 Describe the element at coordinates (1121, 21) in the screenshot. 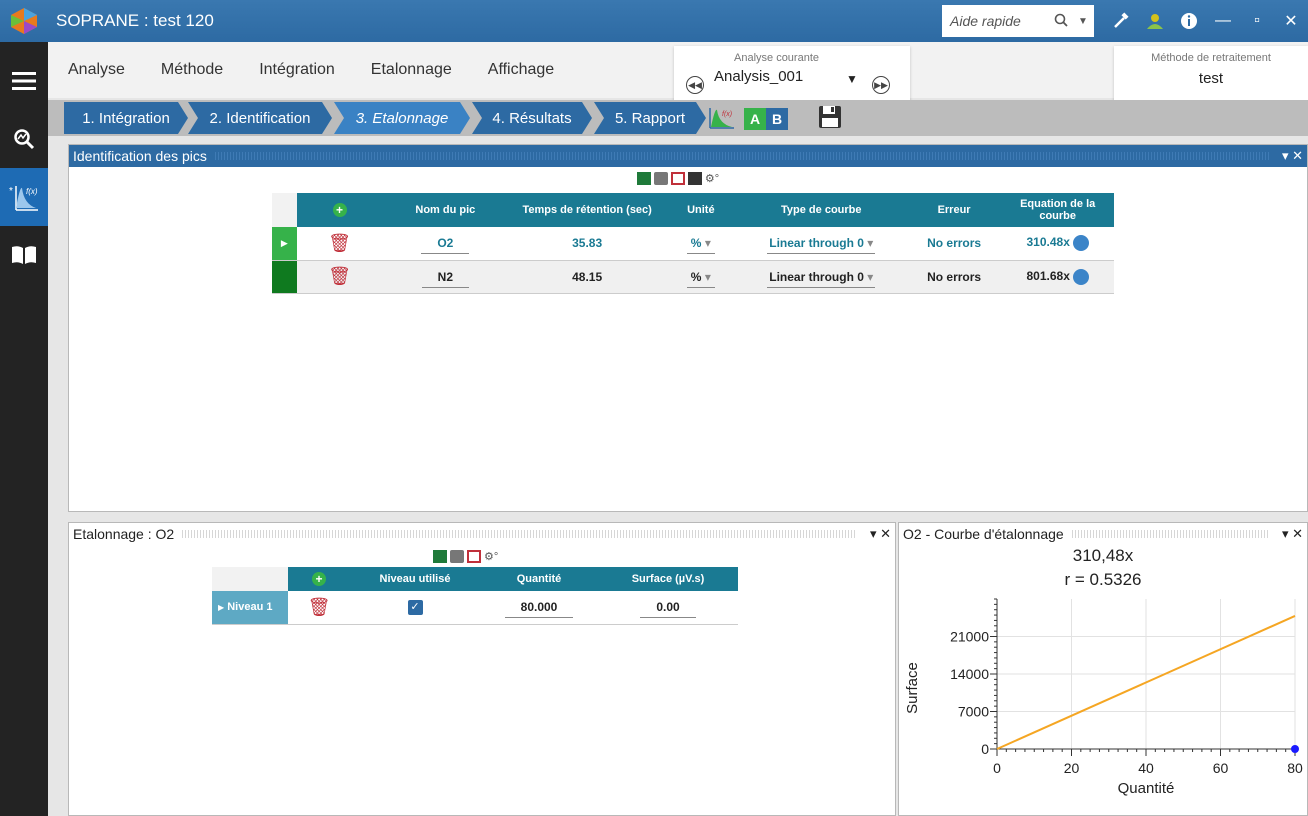

I see `hammer-icon` at that location.